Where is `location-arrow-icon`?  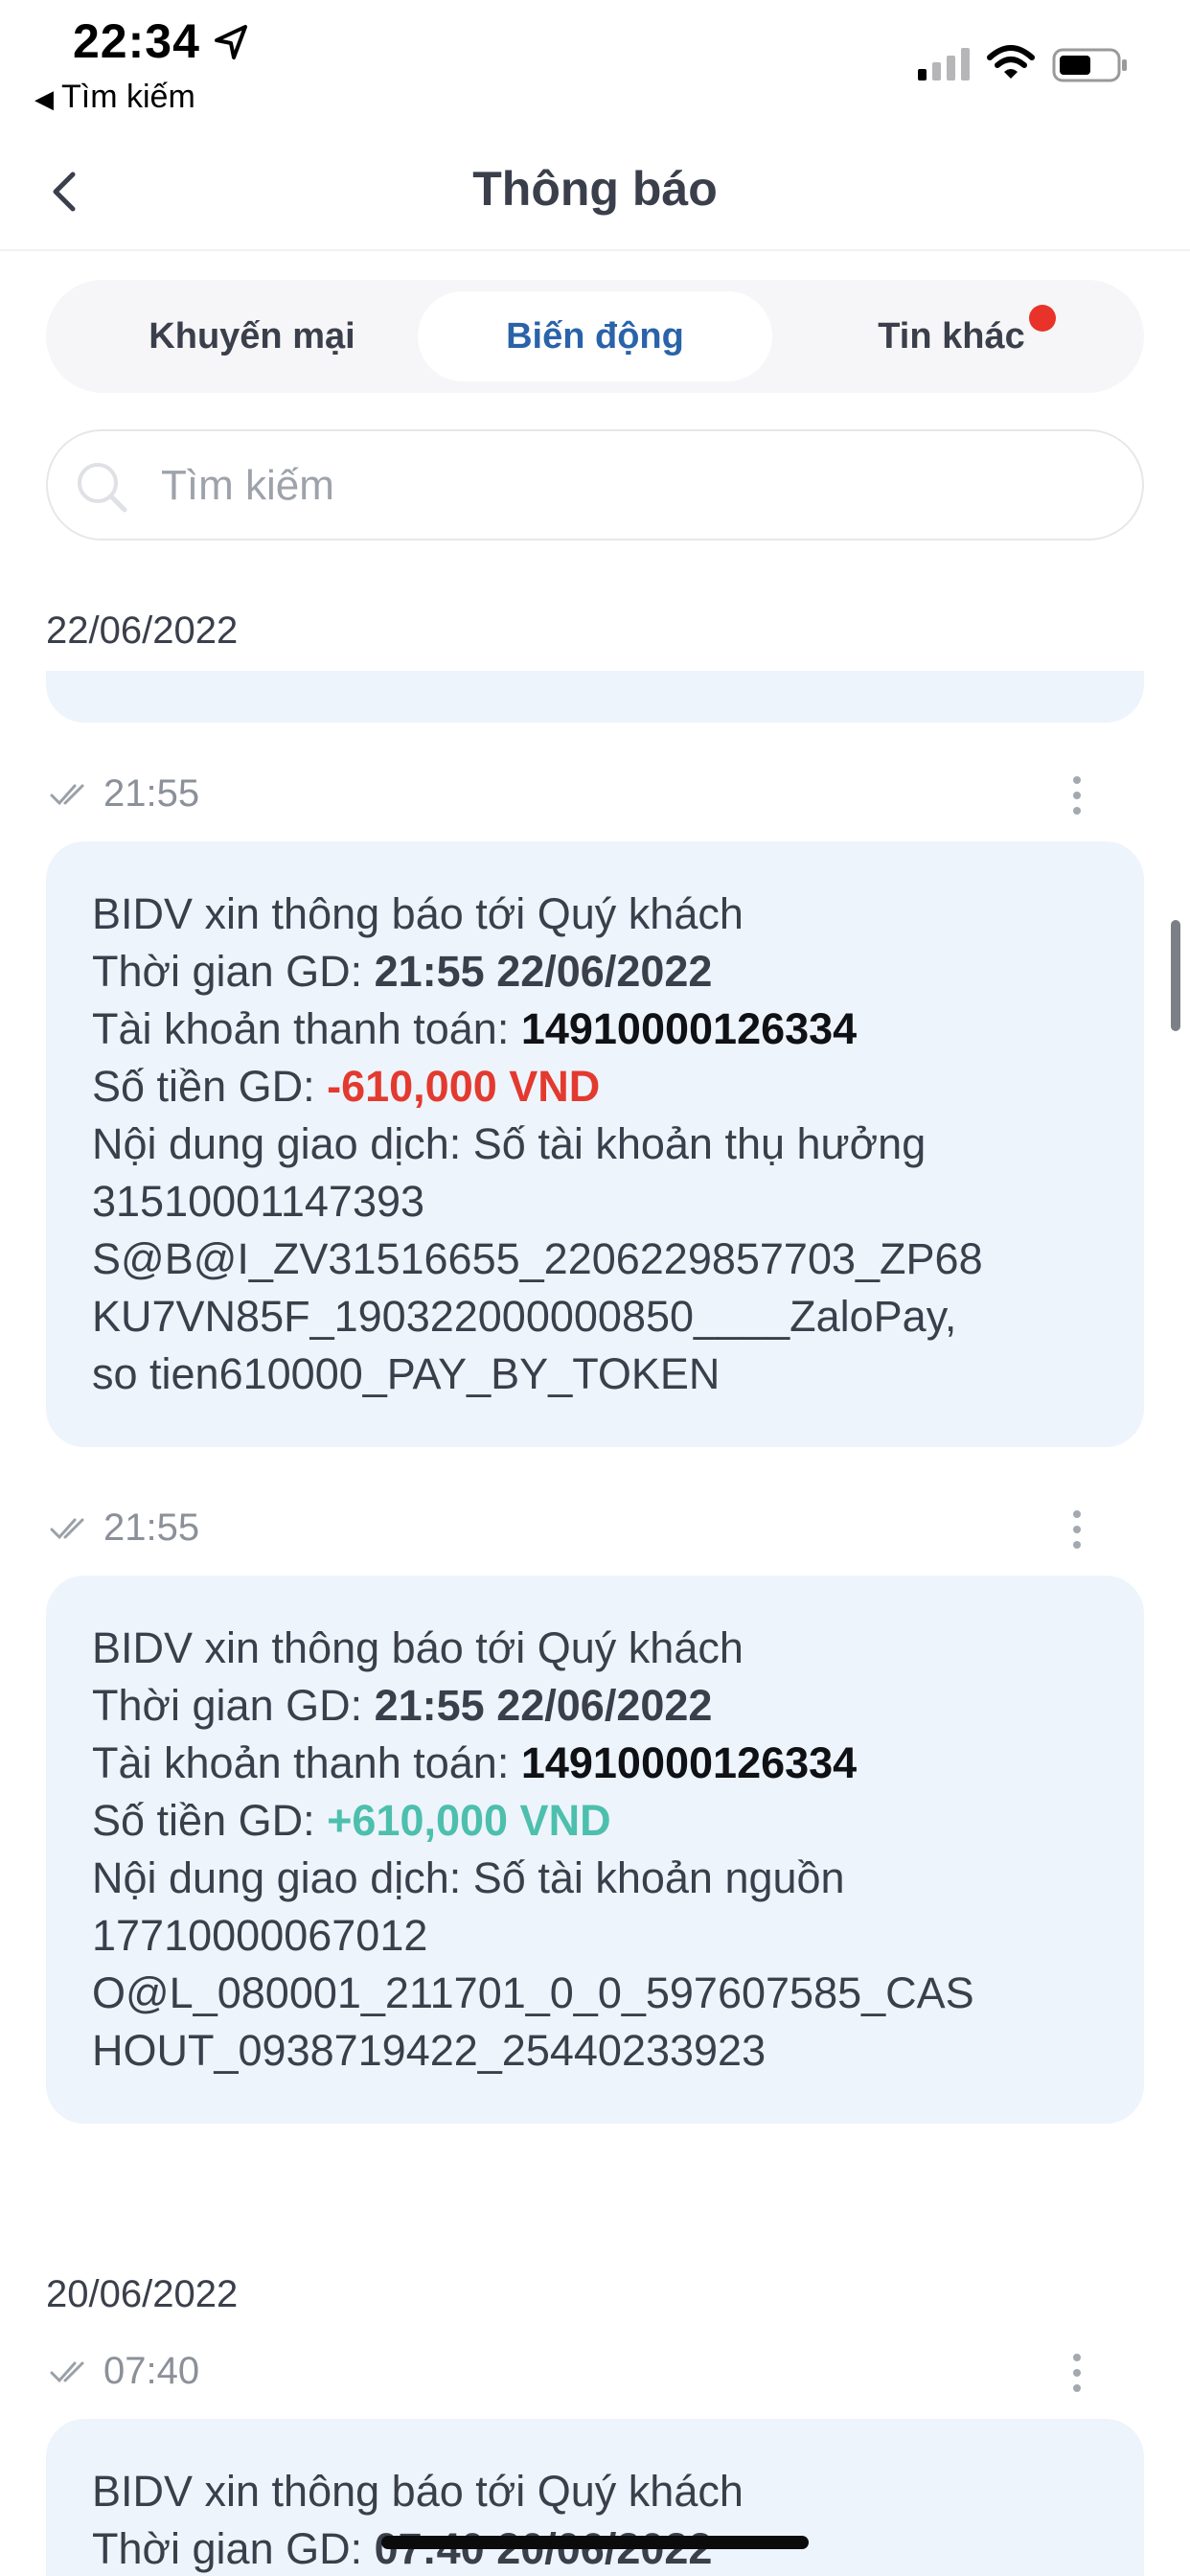
location-arrow-icon is located at coordinates (231, 42).